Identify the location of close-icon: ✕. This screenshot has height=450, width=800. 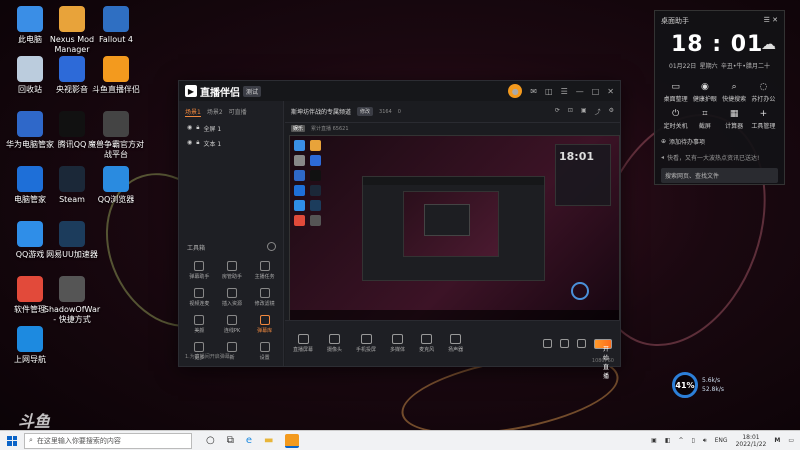
(610, 91).